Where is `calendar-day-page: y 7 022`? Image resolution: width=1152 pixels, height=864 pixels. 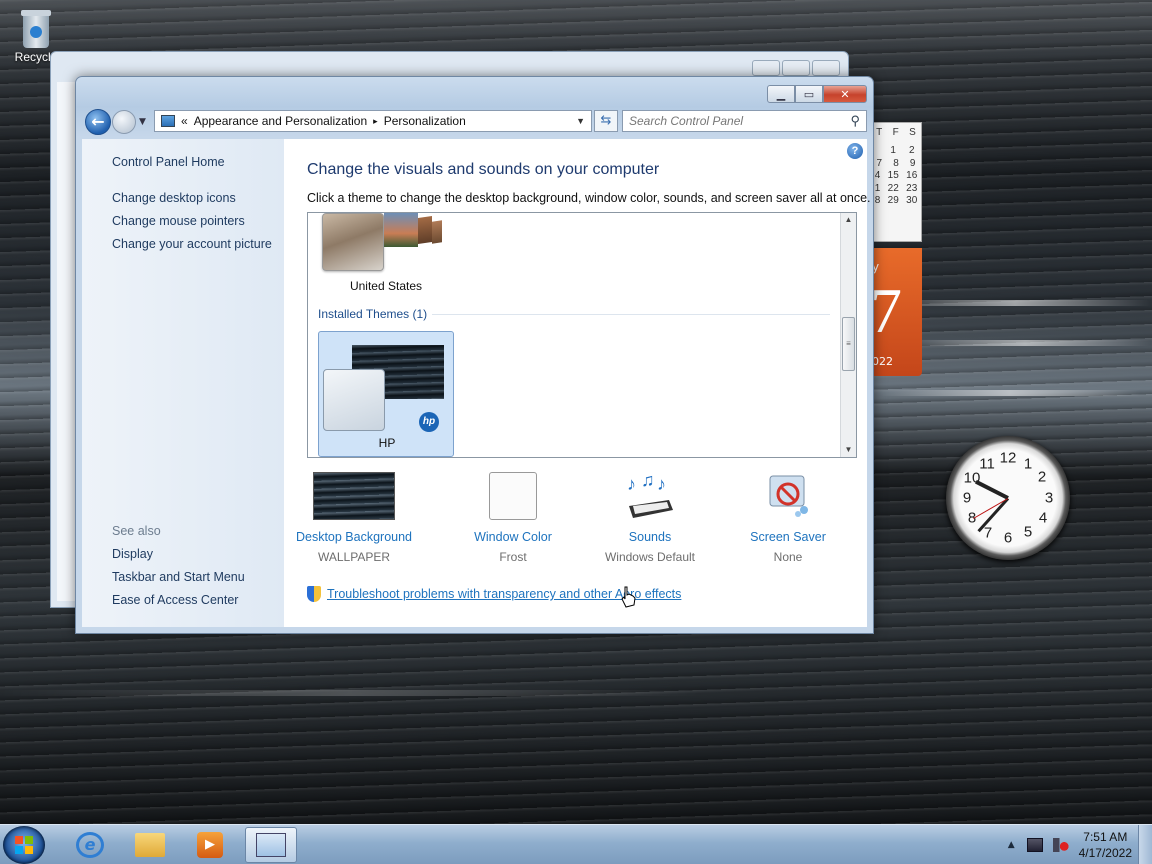 calendar-day-page: y 7 022 is located at coordinates (896, 312).